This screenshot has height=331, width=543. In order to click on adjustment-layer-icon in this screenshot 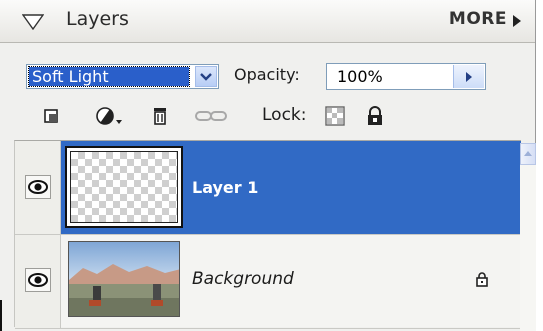, I will do `click(112, 116)`.